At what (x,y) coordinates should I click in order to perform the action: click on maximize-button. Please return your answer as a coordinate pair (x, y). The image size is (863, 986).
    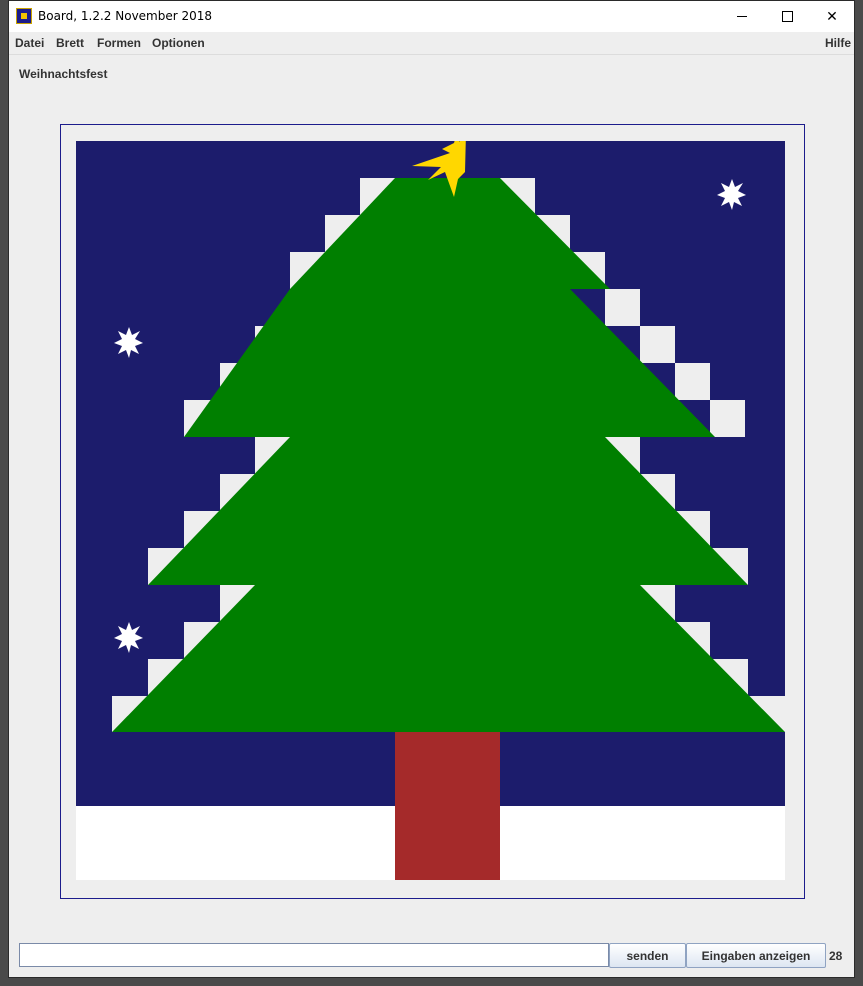
    Looking at the image, I should click on (787, 16).